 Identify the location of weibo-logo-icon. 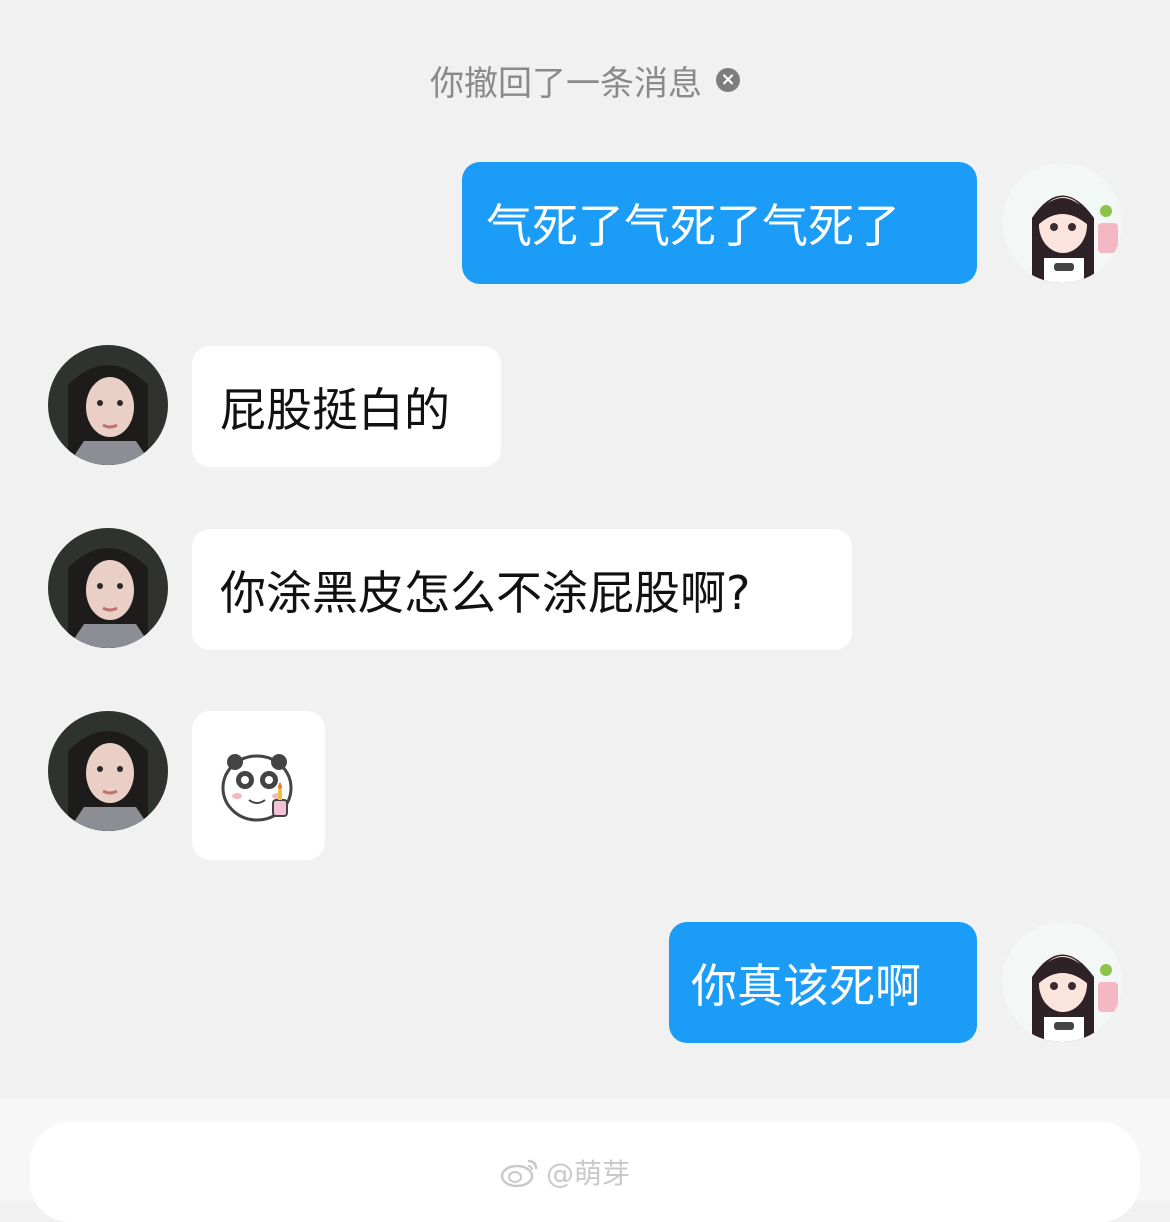
(519, 1173).